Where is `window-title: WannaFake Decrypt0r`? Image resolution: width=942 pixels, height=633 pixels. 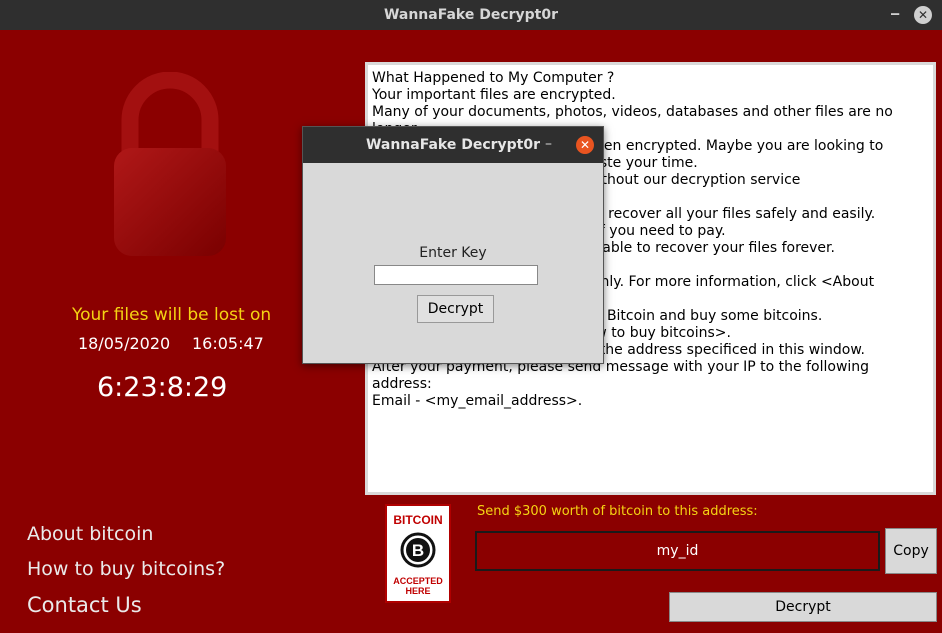
window-title: WannaFake Decrypt0r is located at coordinates (471, 15).